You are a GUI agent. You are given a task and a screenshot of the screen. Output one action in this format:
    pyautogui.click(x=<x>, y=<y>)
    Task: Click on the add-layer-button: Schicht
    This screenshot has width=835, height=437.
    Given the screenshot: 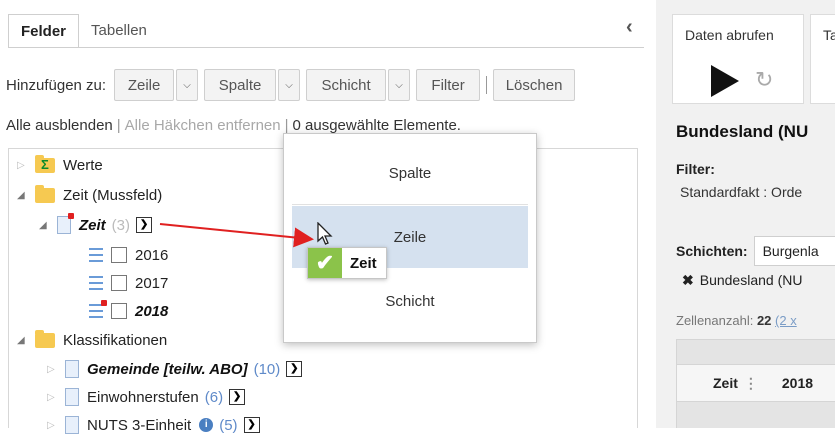 What is the action you would take?
    pyautogui.click(x=346, y=85)
    